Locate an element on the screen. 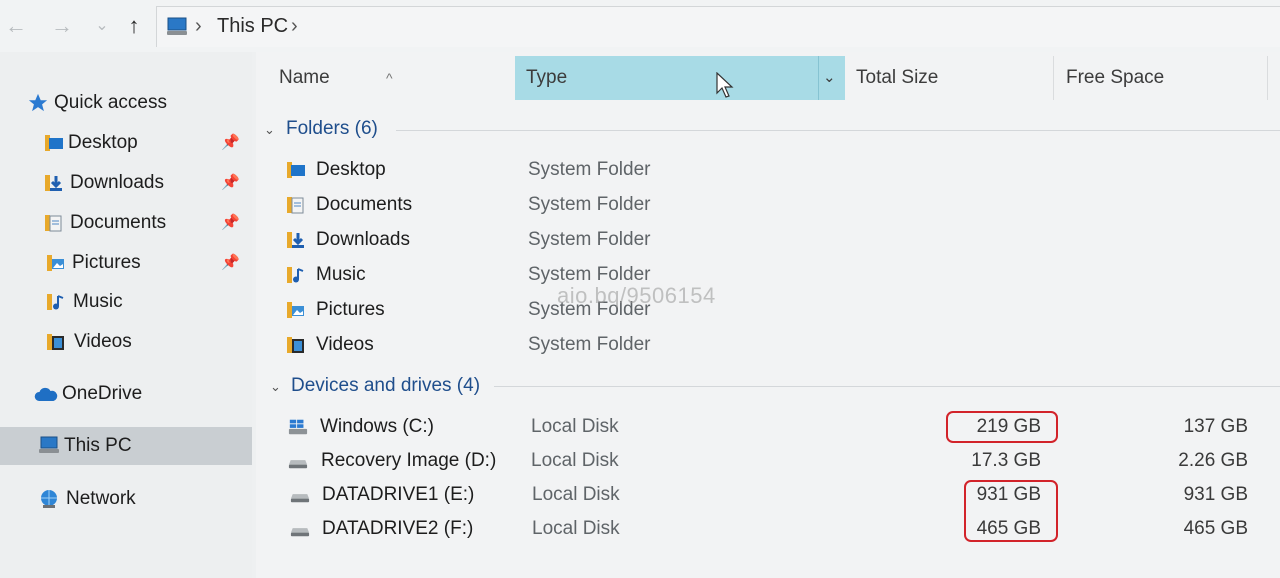 The width and height of the screenshot is (1280, 578). up-button: ↑ is located at coordinates (134, 26).